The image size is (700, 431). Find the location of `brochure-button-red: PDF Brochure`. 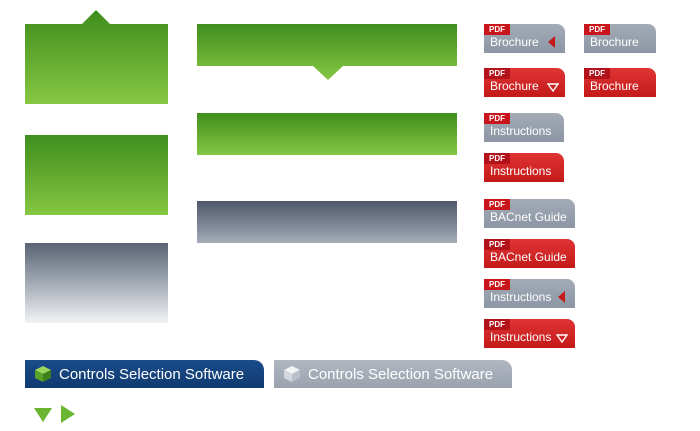

brochure-button-red: PDF Brochure is located at coordinates (620, 82).